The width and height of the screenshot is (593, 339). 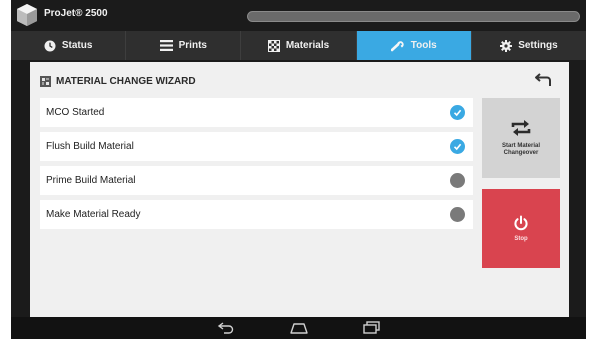 I want to click on checker-icon, so click(x=273, y=45).